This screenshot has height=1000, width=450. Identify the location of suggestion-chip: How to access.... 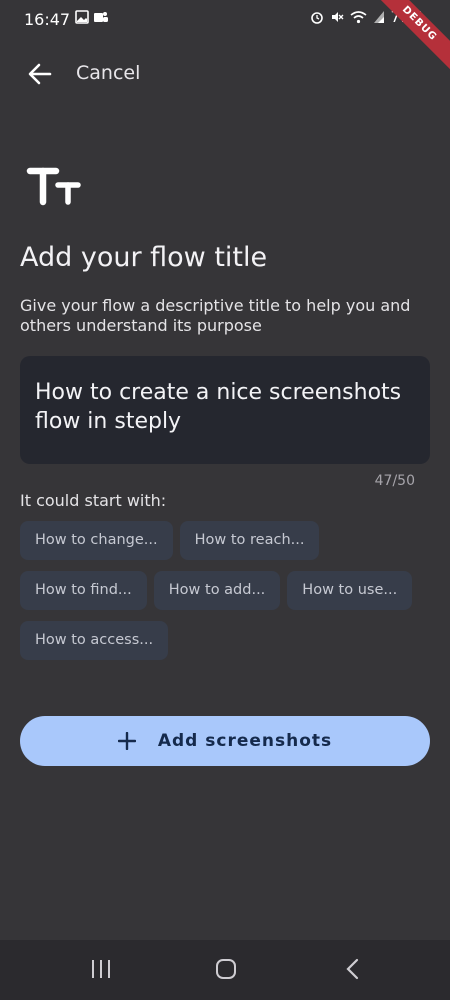
(94, 640).